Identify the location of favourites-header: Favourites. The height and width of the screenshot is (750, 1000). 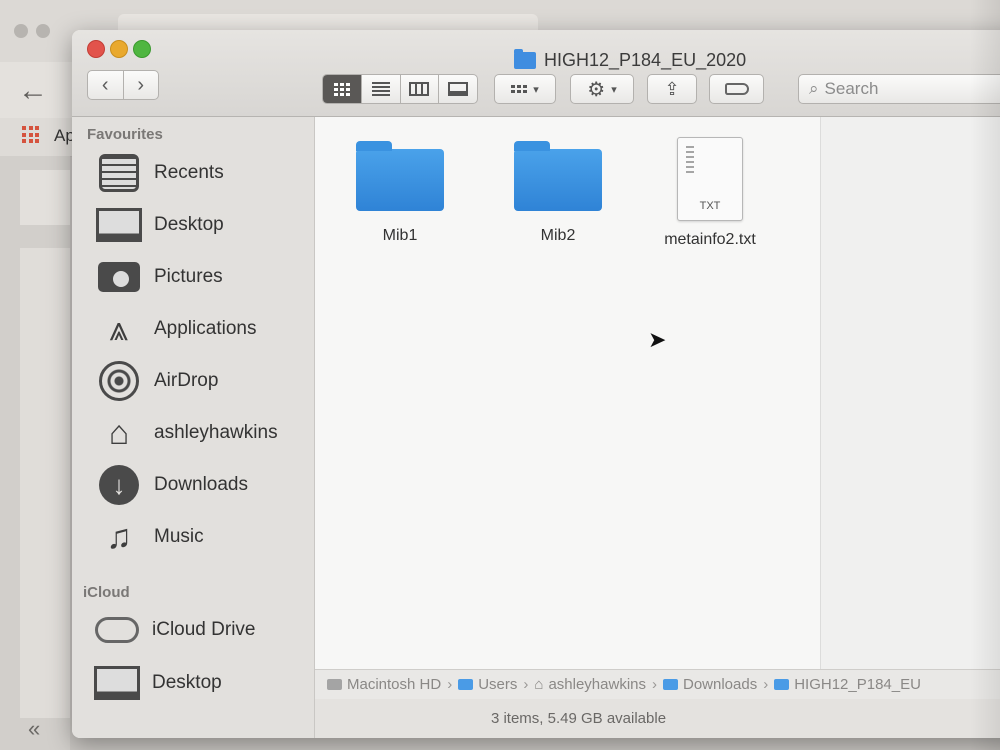
(125, 134).